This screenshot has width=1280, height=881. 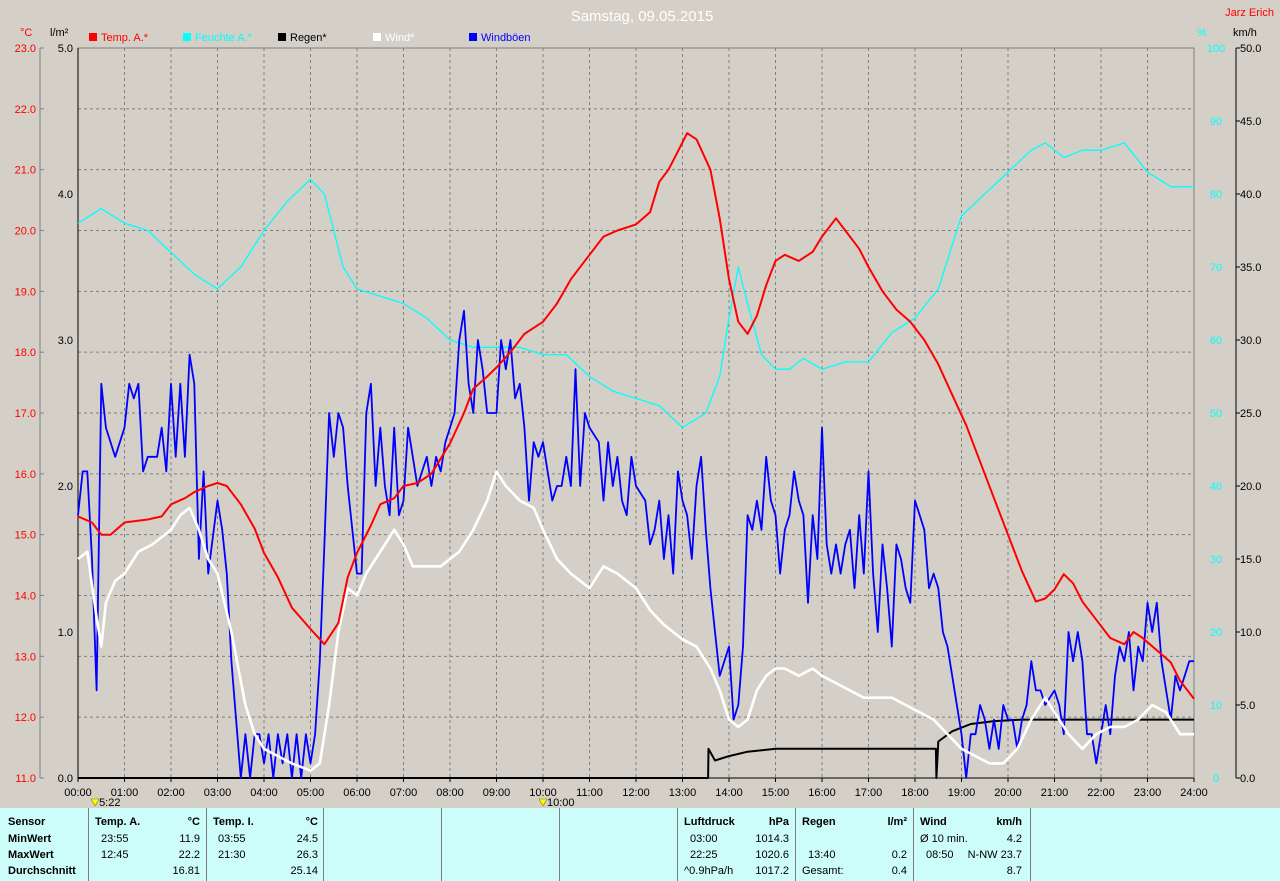 What do you see at coordinates (1250, 560) in the screenshot?
I see `wind-tick-label: 15.0` at bounding box center [1250, 560].